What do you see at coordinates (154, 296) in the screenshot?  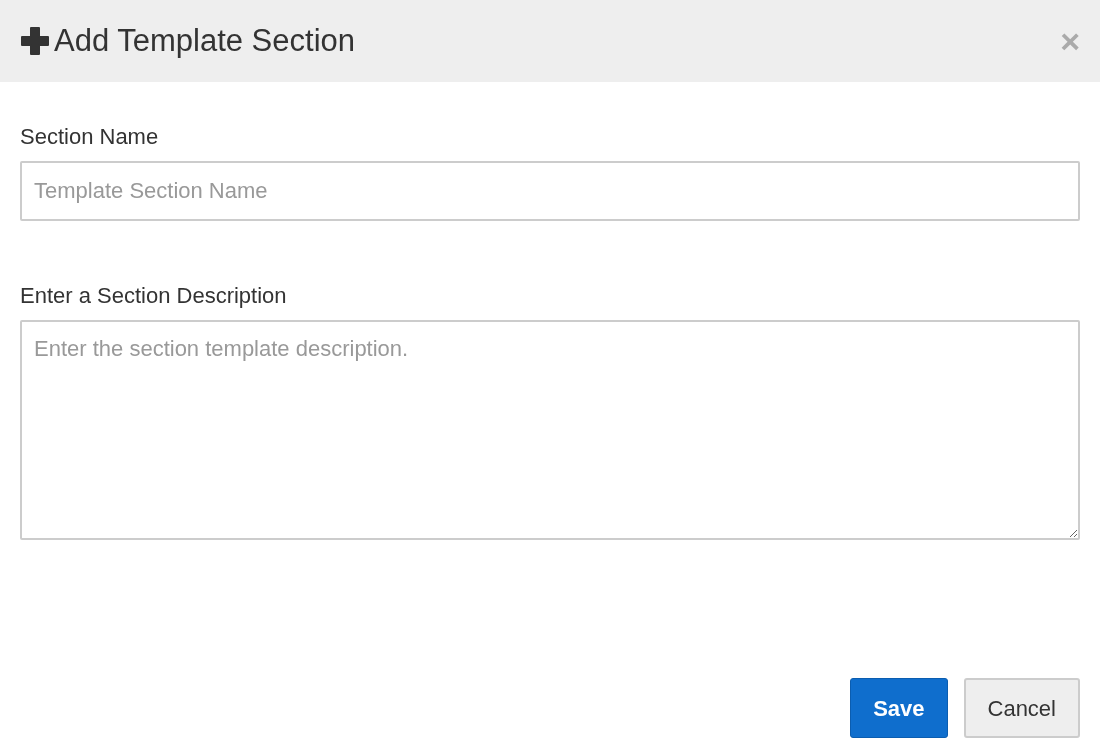 I see `field-label: Enter a Section Description` at bounding box center [154, 296].